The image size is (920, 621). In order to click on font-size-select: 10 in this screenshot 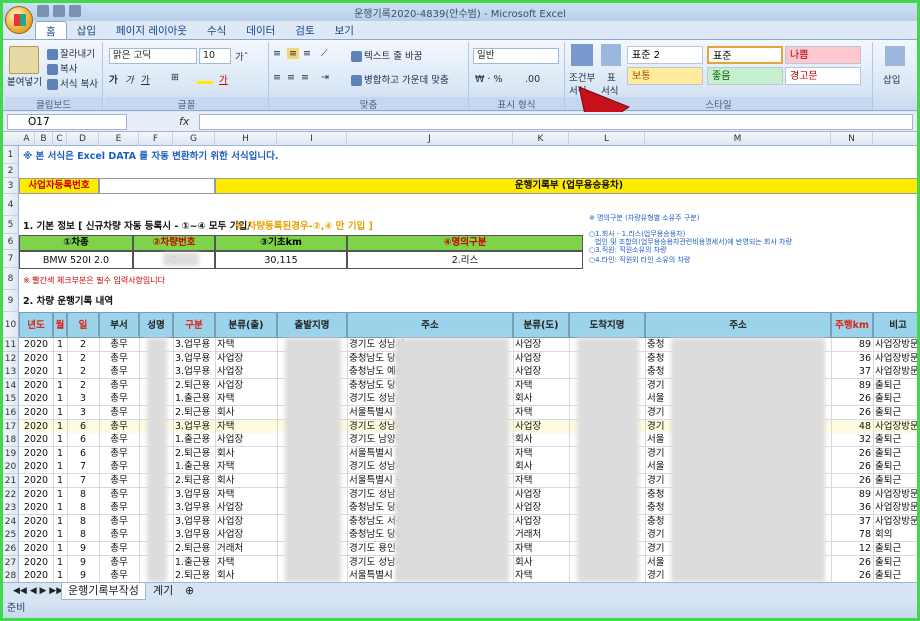, I will do `click(215, 56)`.